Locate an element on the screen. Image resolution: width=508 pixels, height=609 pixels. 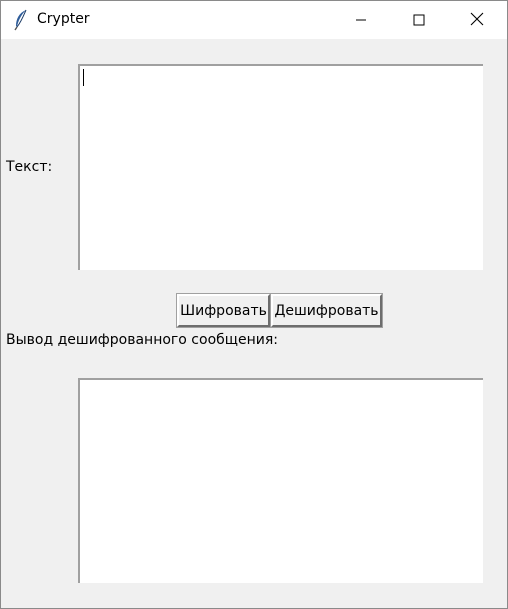
close-icon is located at coordinates (477, 20).